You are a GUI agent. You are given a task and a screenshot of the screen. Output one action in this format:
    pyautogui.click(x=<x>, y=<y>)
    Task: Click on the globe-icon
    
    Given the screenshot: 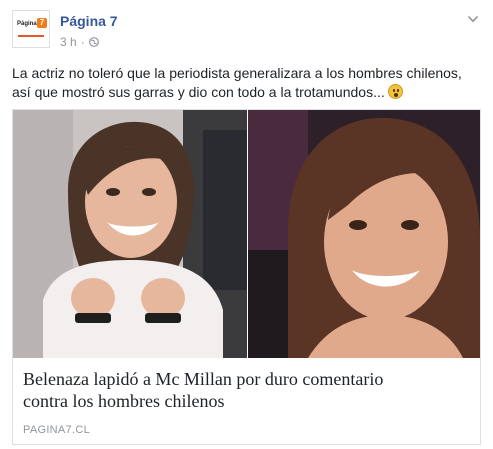 What is the action you would take?
    pyautogui.click(x=93, y=42)
    